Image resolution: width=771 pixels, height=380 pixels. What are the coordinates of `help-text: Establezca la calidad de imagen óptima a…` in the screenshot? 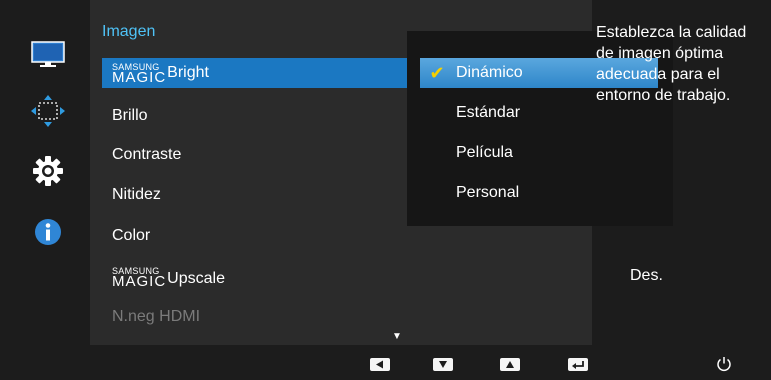 It's located at (671, 64).